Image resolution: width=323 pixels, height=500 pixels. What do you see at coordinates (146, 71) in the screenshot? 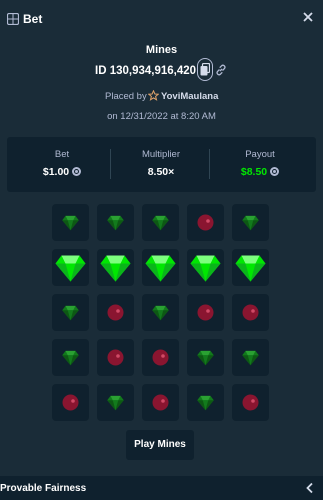
I see `bet-id: ID 130,934,916,420` at bounding box center [146, 71].